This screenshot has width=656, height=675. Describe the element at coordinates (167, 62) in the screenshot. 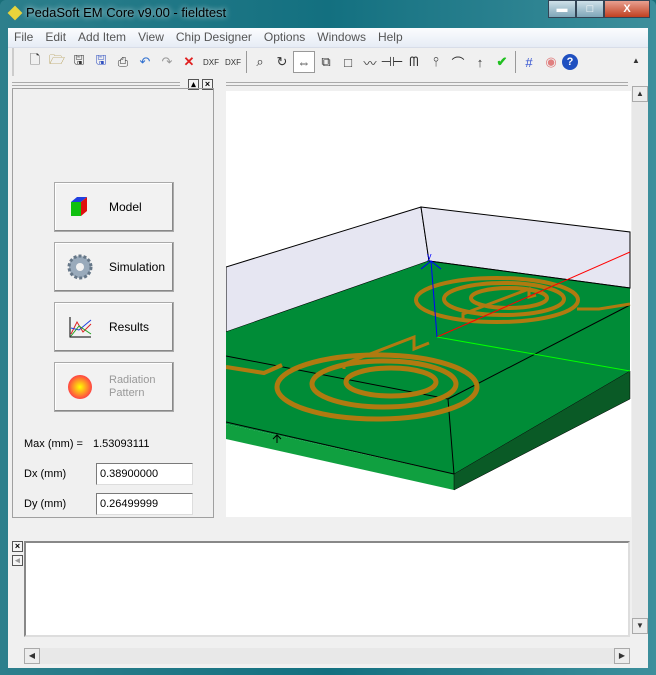

I see `redo-icon: ↷` at that location.